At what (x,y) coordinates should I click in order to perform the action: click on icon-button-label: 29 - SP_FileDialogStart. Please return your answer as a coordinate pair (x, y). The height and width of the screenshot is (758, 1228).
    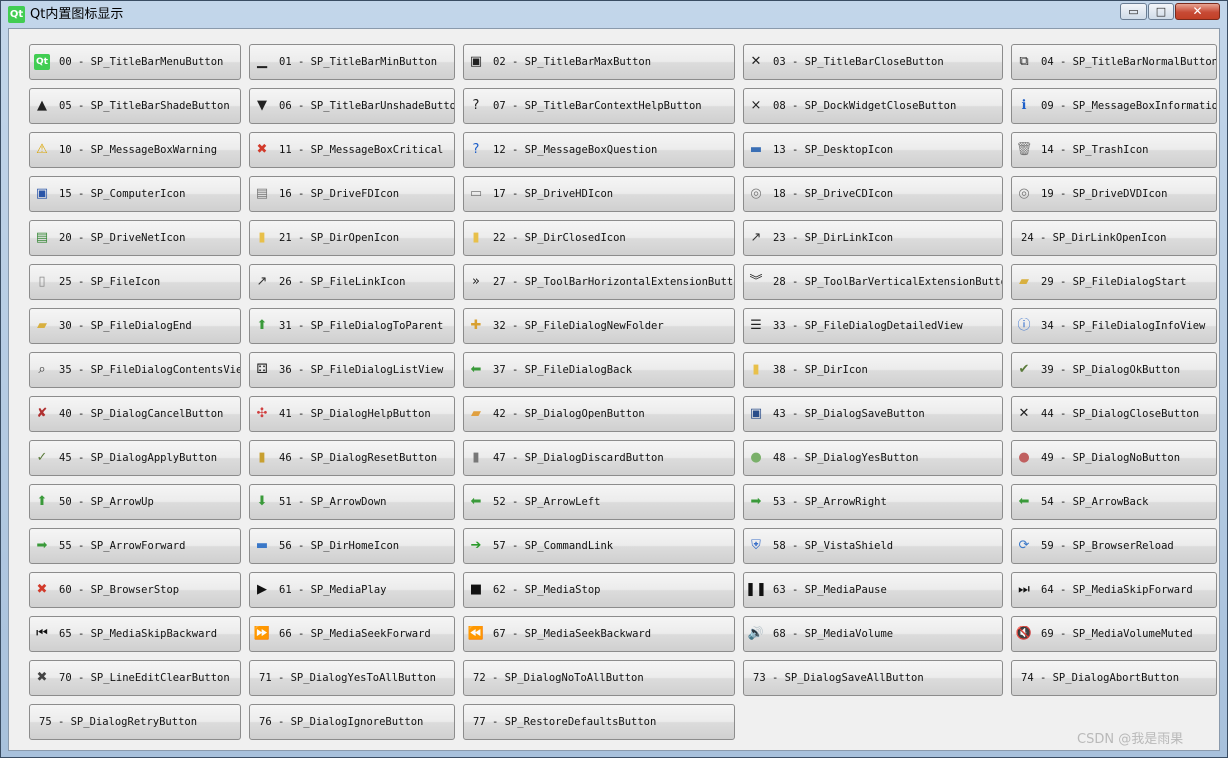
    Looking at the image, I should click on (1114, 282).